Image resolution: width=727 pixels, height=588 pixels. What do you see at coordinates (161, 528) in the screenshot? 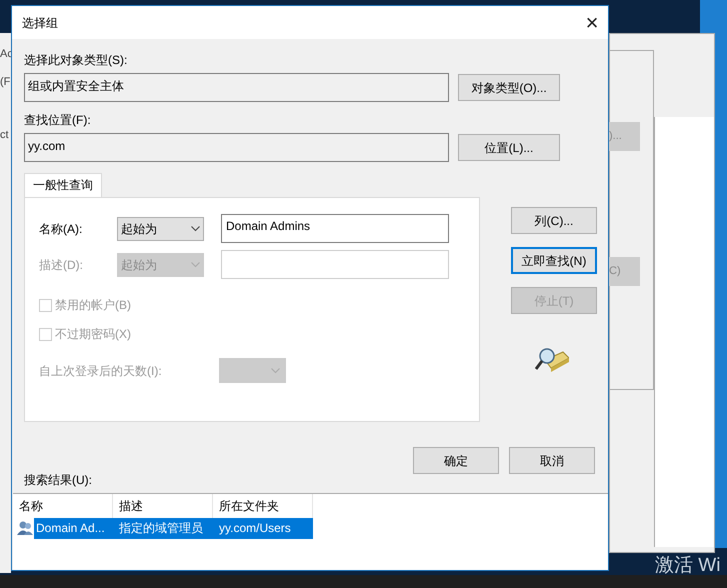
I see `table-cell-text: 指定的域管理员` at bounding box center [161, 528].